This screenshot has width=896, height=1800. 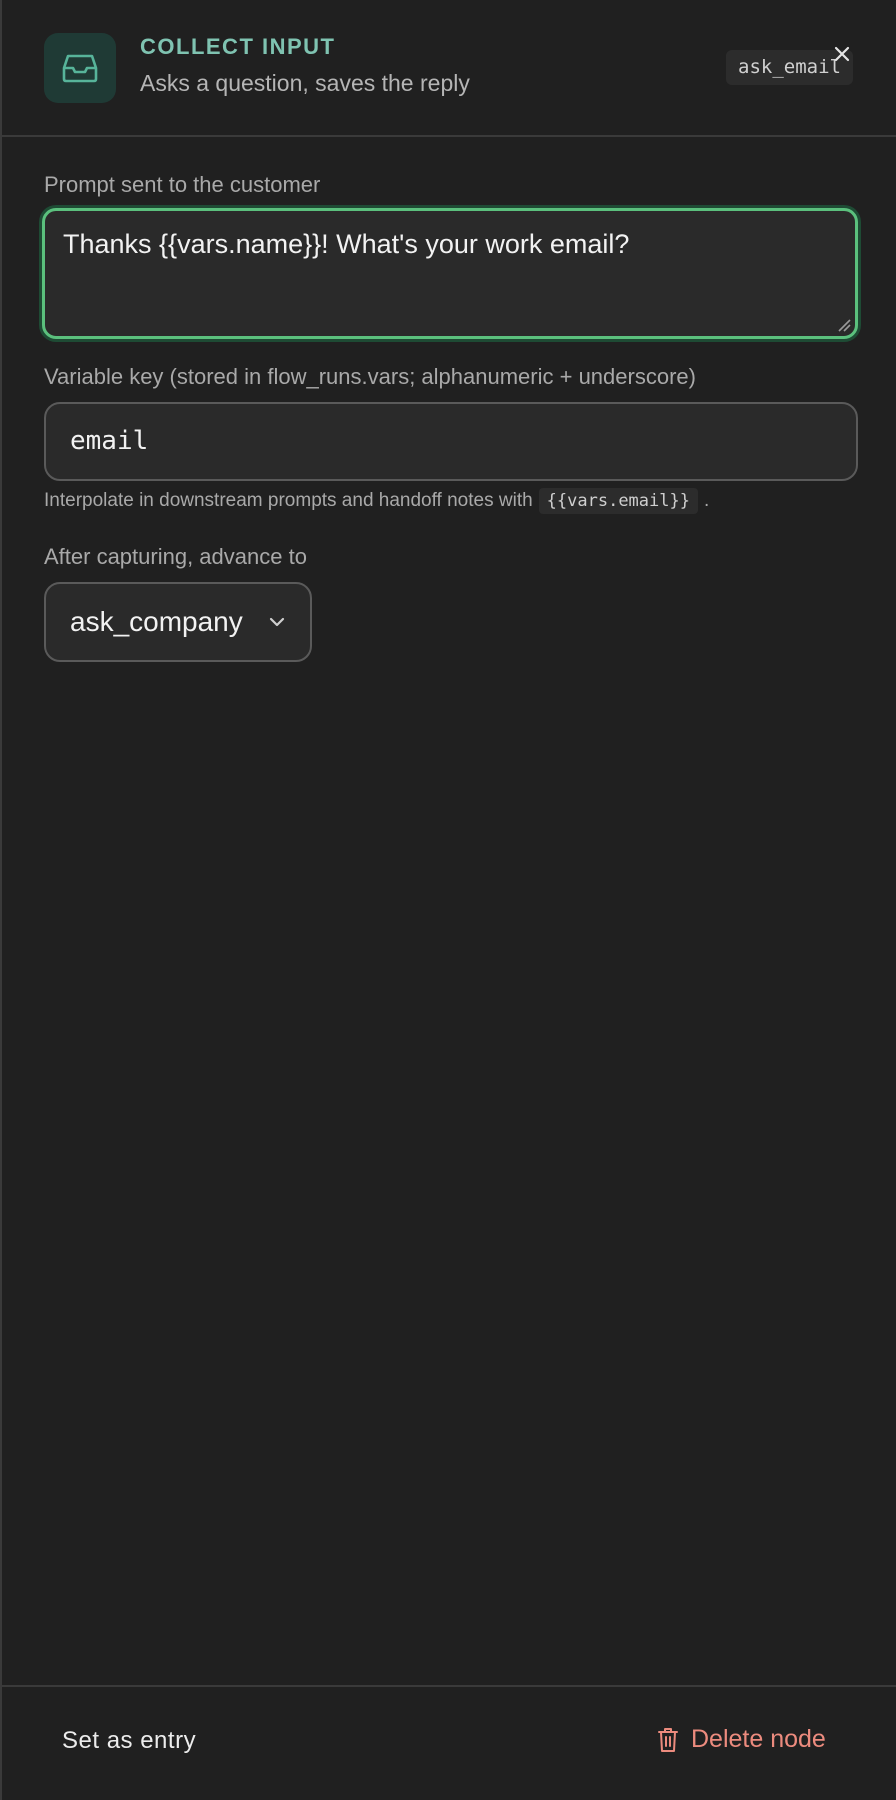 What do you see at coordinates (182, 184) in the screenshot?
I see `prompt-label: Prompt sent to the customer` at bounding box center [182, 184].